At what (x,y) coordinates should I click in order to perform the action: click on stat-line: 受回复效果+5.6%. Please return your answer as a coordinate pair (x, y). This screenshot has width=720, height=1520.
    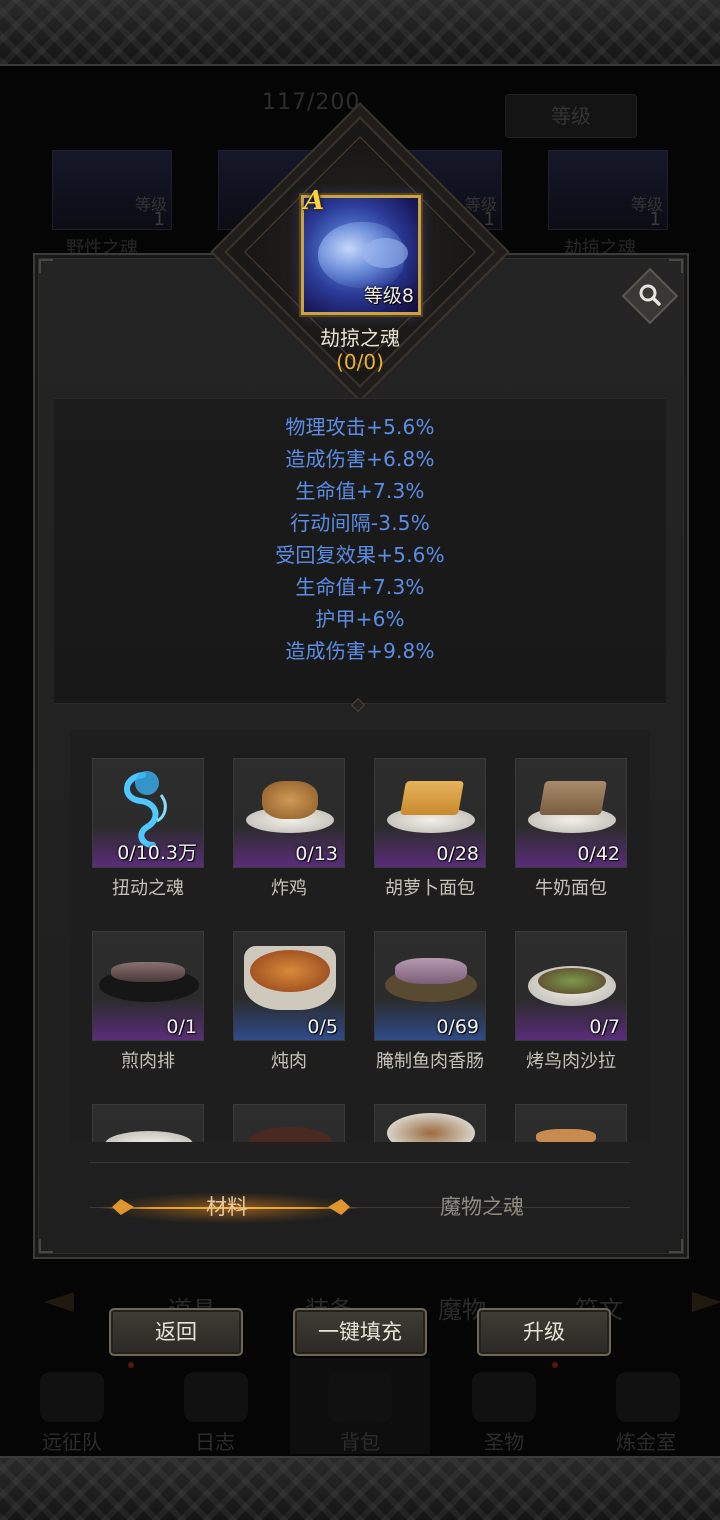
    Looking at the image, I should click on (360, 555).